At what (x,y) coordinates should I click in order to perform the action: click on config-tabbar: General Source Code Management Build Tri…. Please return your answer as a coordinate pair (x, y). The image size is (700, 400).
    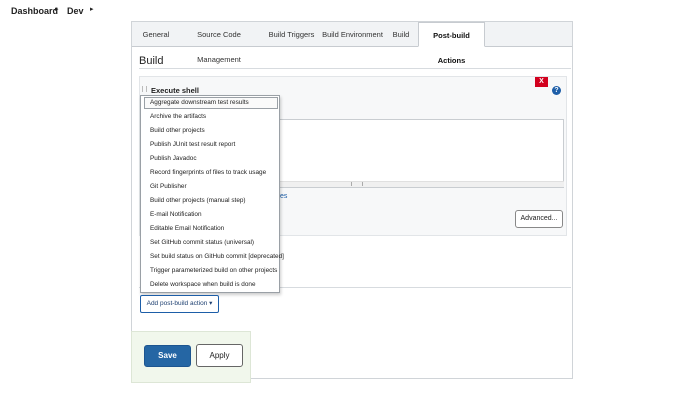
    Looking at the image, I should click on (352, 43).